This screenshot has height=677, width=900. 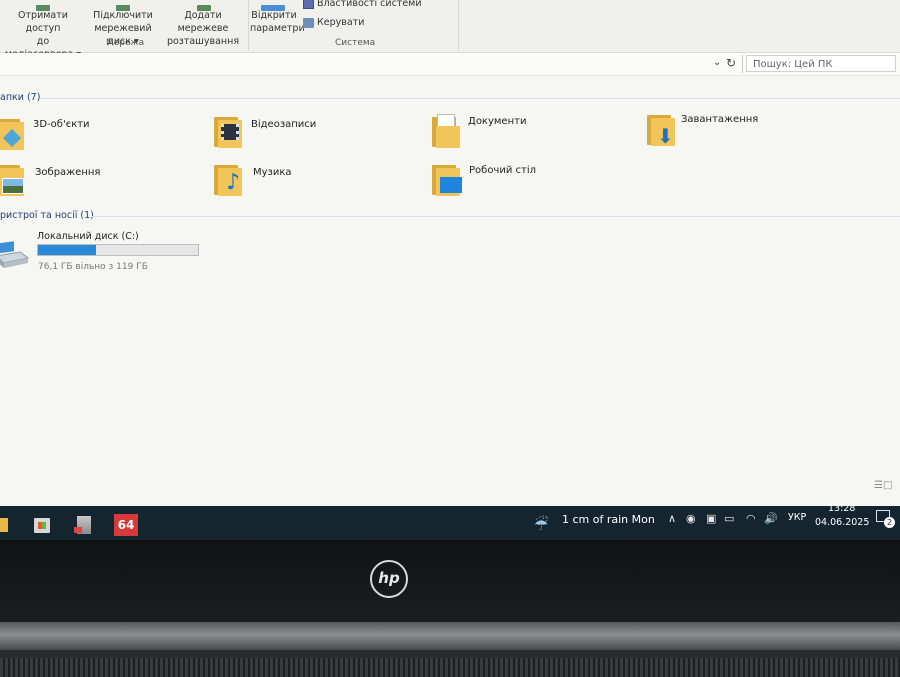 I want to click on open-settings-button: Відкрити параметри, so click(x=277, y=20).